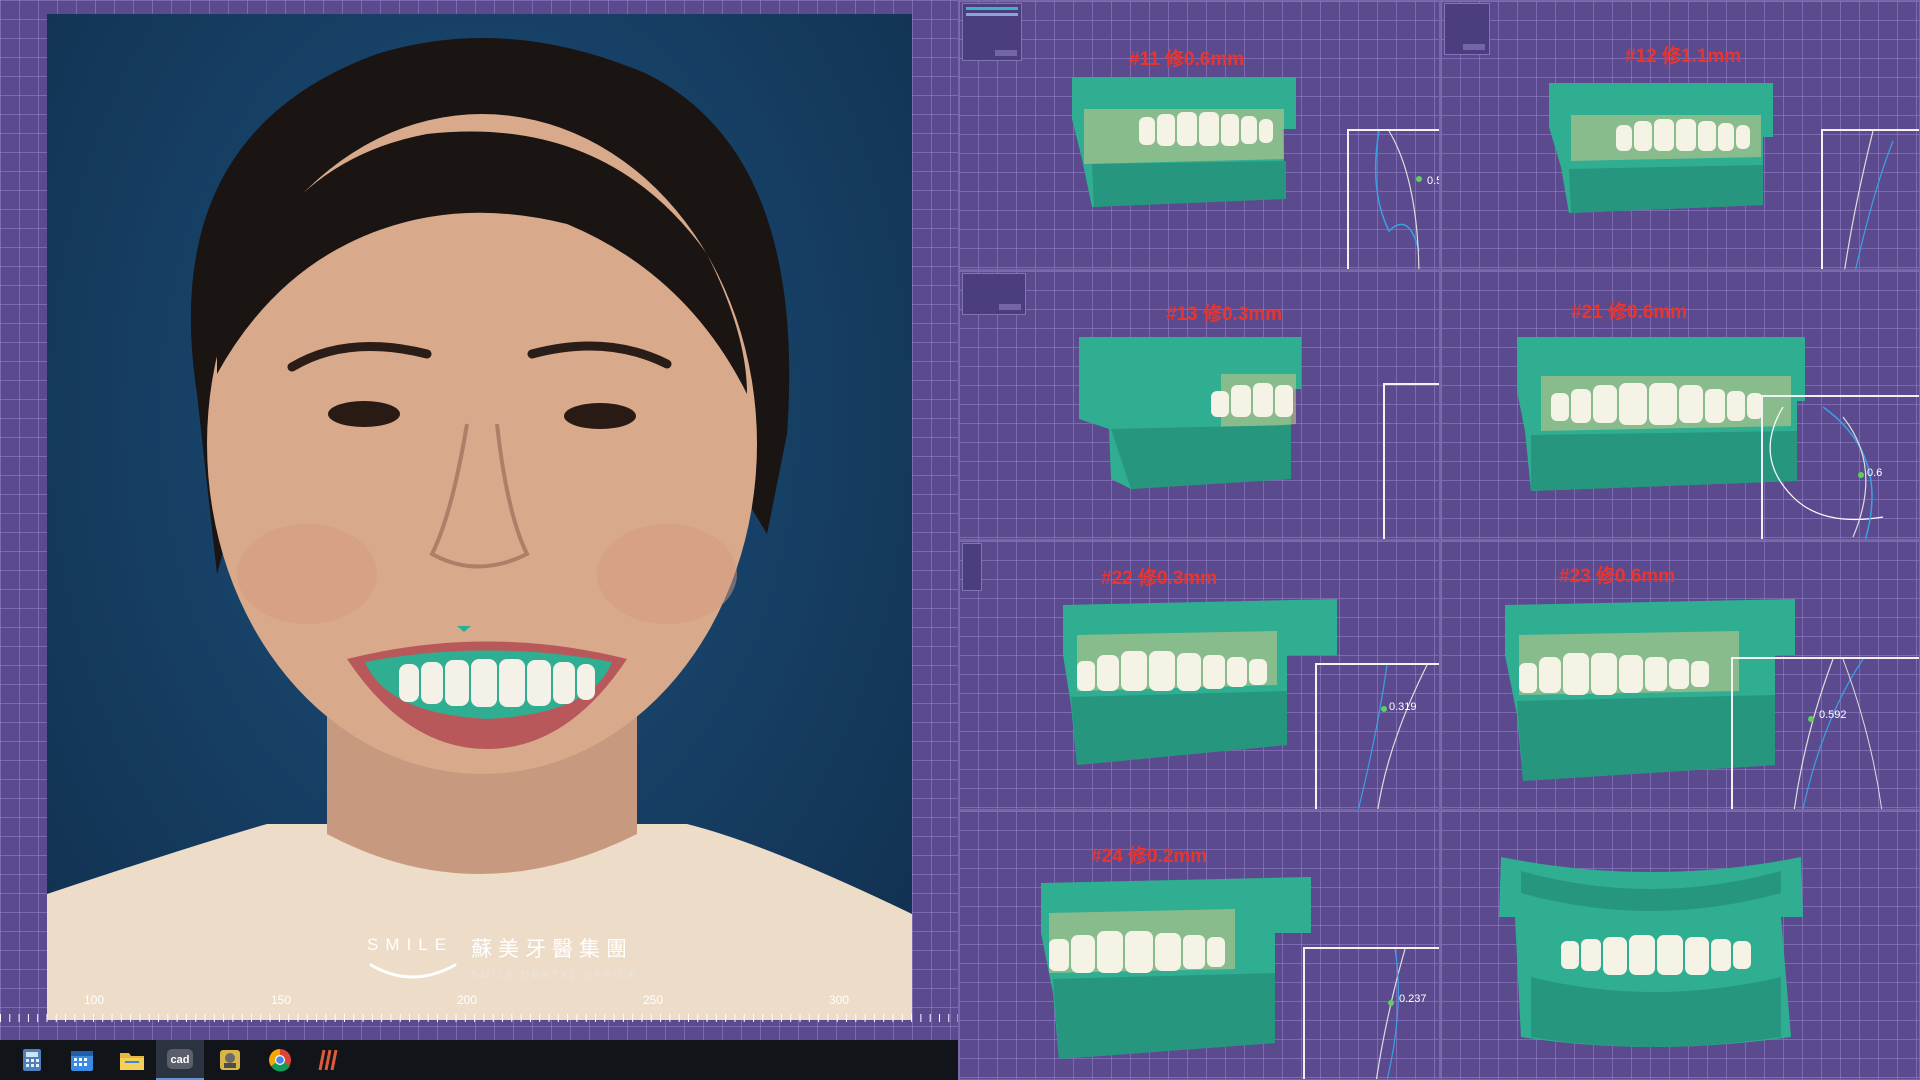  What do you see at coordinates (328, 1060) in the screenshot?
I see `stripes-app-icon` at bounding box center [328, 1060].